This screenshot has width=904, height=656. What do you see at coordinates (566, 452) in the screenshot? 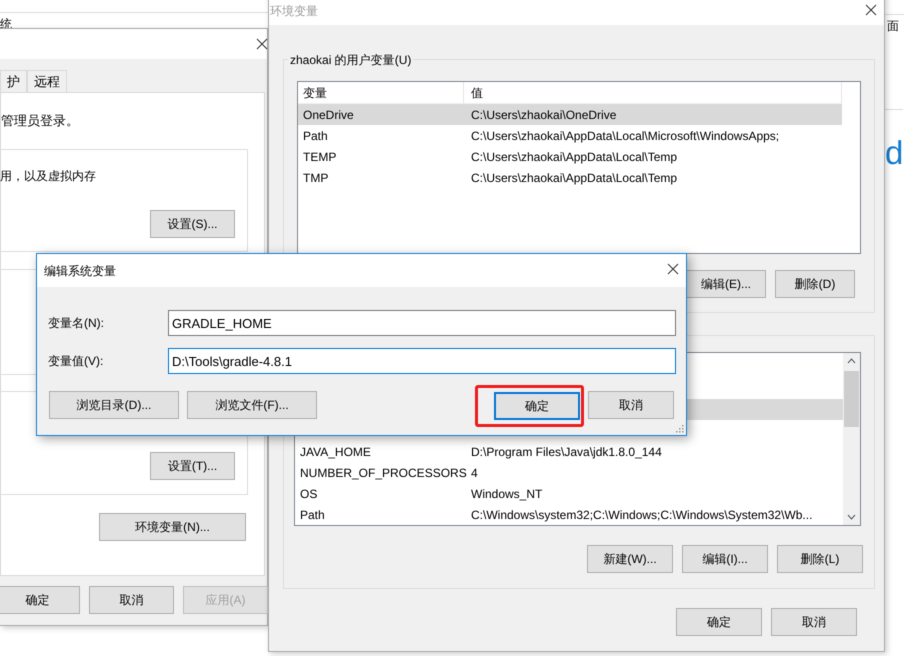
I see `variable-value: D:\Program Files\Java\jdk1.8.0_144` at bounding box center [566, 452].